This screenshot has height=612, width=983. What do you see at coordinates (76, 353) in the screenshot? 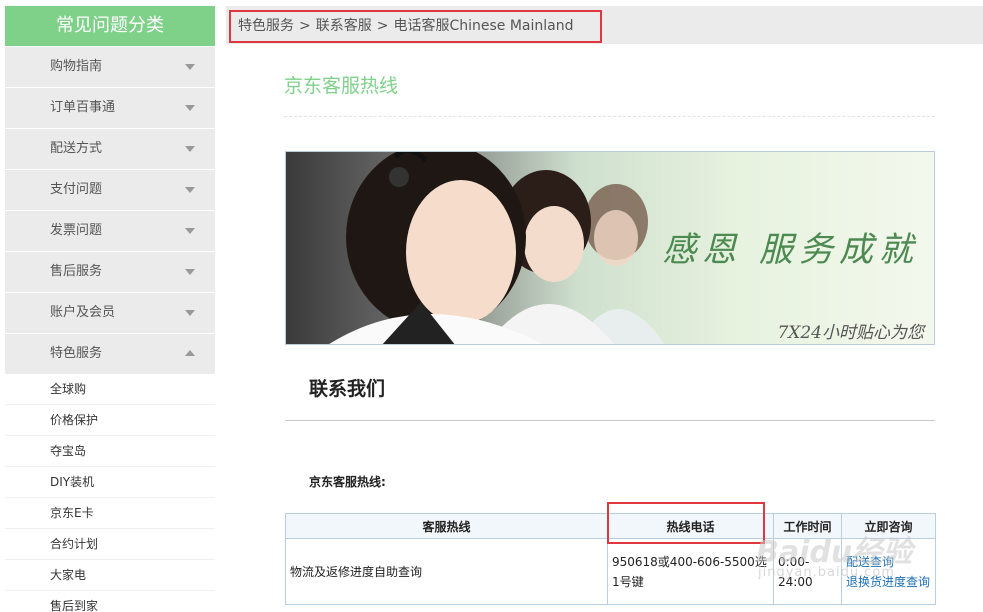
I see `sidebar-item-label: 特色服务` at bounding box center [76, 353].